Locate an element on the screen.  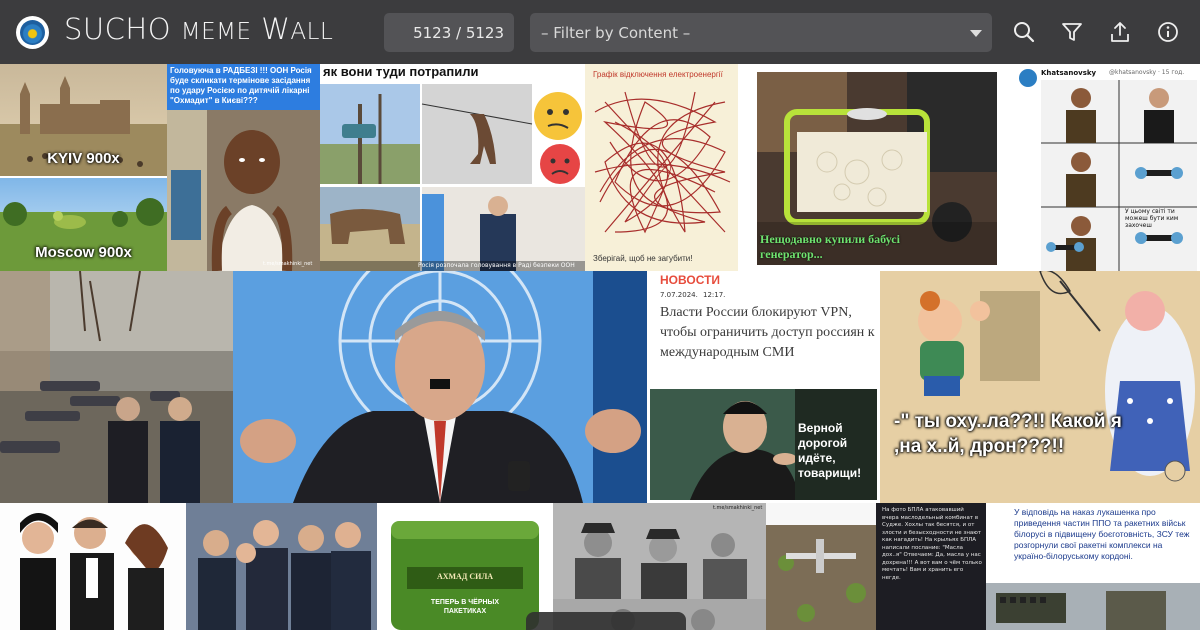
meme-title: як вони туди потрапили is located at coordinates (401, 71).